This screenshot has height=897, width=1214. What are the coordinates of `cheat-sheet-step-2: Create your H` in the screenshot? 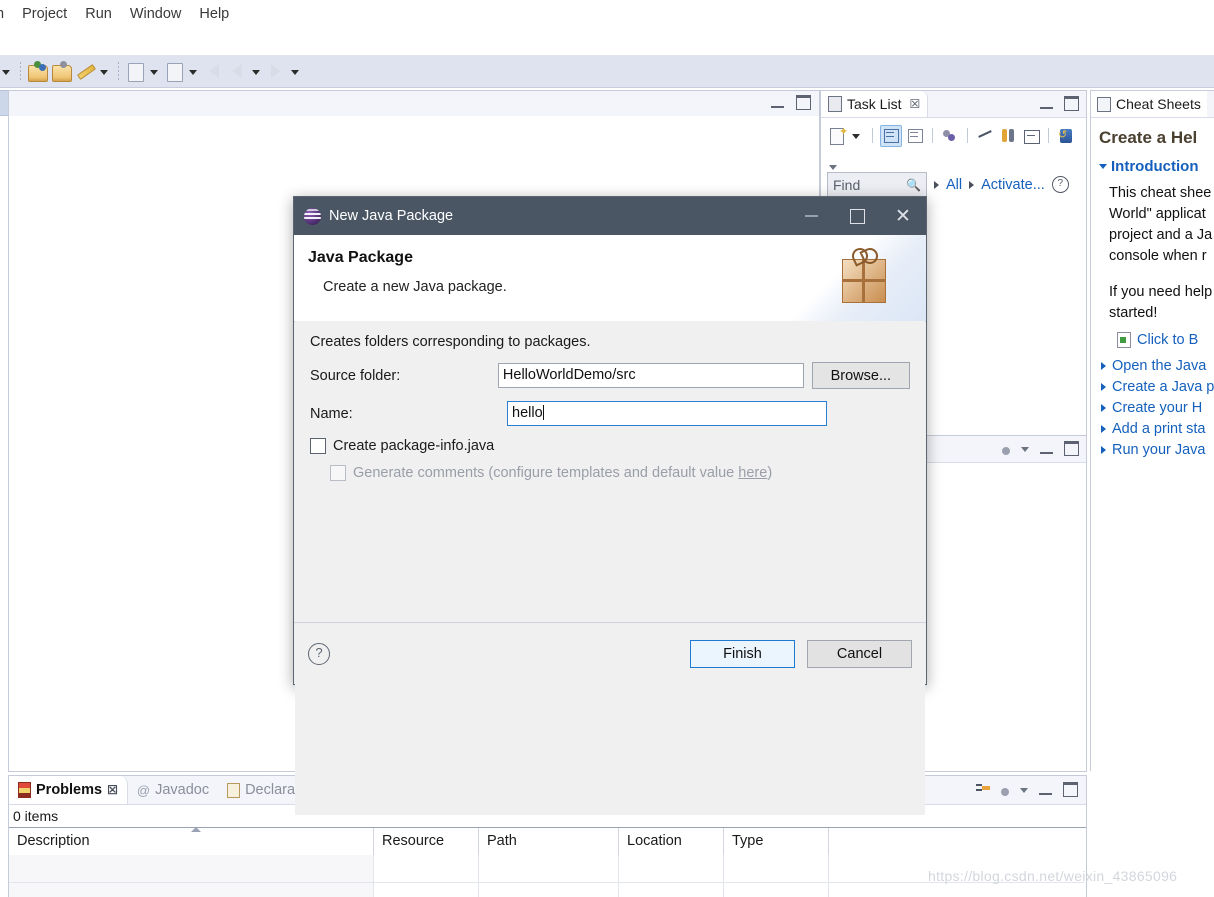 It's located at (1157, 408).